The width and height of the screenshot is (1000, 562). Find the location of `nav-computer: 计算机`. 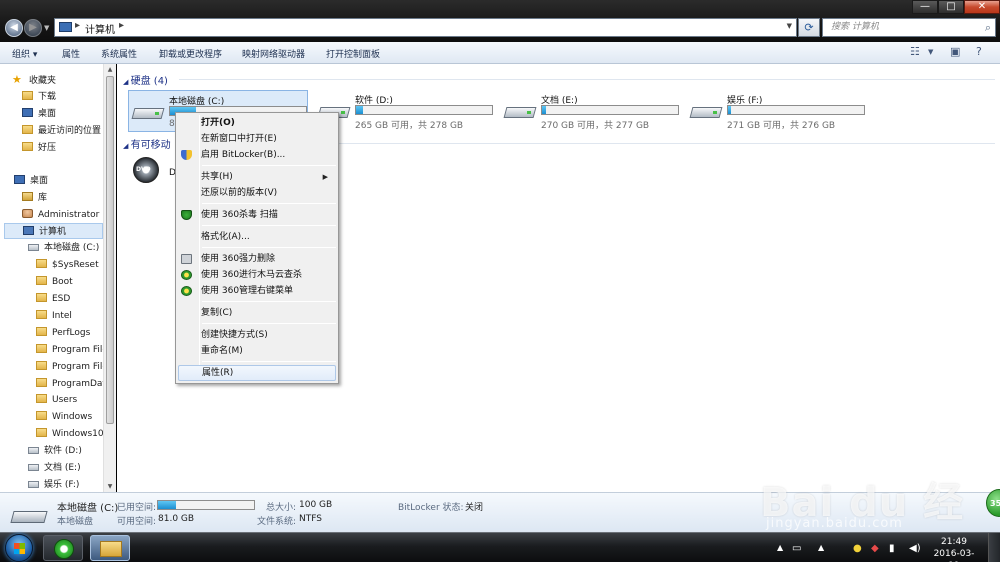

nav-computer: 计算机 is located at coordinates (53, 231).